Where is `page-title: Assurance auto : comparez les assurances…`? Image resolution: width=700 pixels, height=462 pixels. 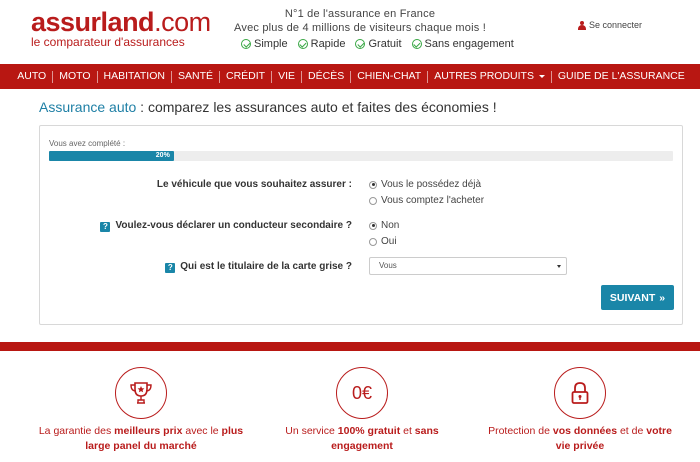 page-title: Assurance auto : comparez les assurances… is located at coordinates (268, 107).